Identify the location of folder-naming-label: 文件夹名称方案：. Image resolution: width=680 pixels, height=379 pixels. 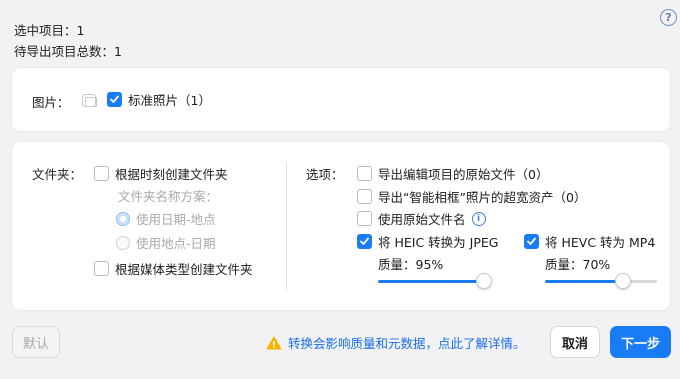
(168, 196).